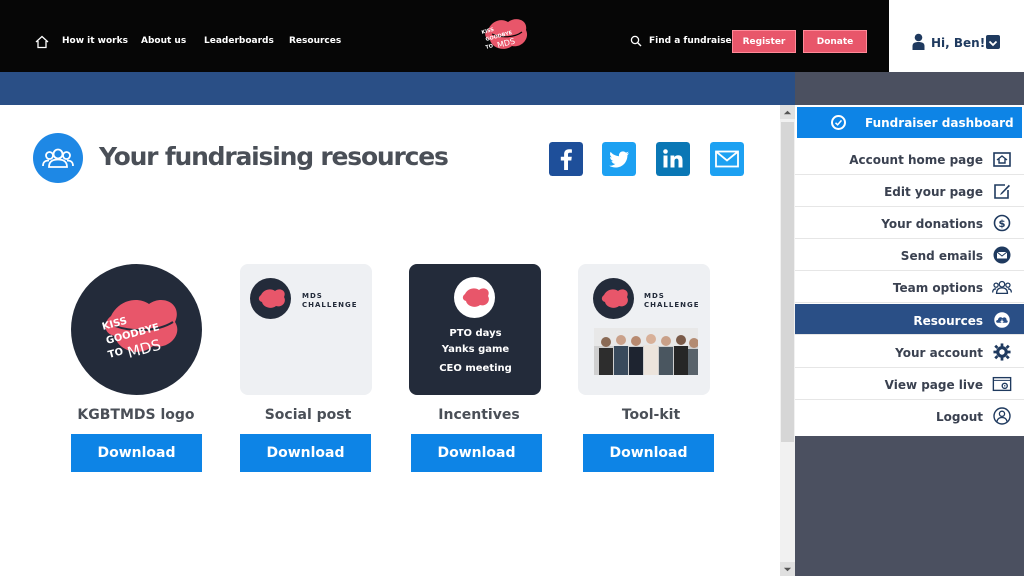  What do you see at coordinates (838, 122) in the screenshot?
I see `check-circle-icon` at bounding box center [838, 122].